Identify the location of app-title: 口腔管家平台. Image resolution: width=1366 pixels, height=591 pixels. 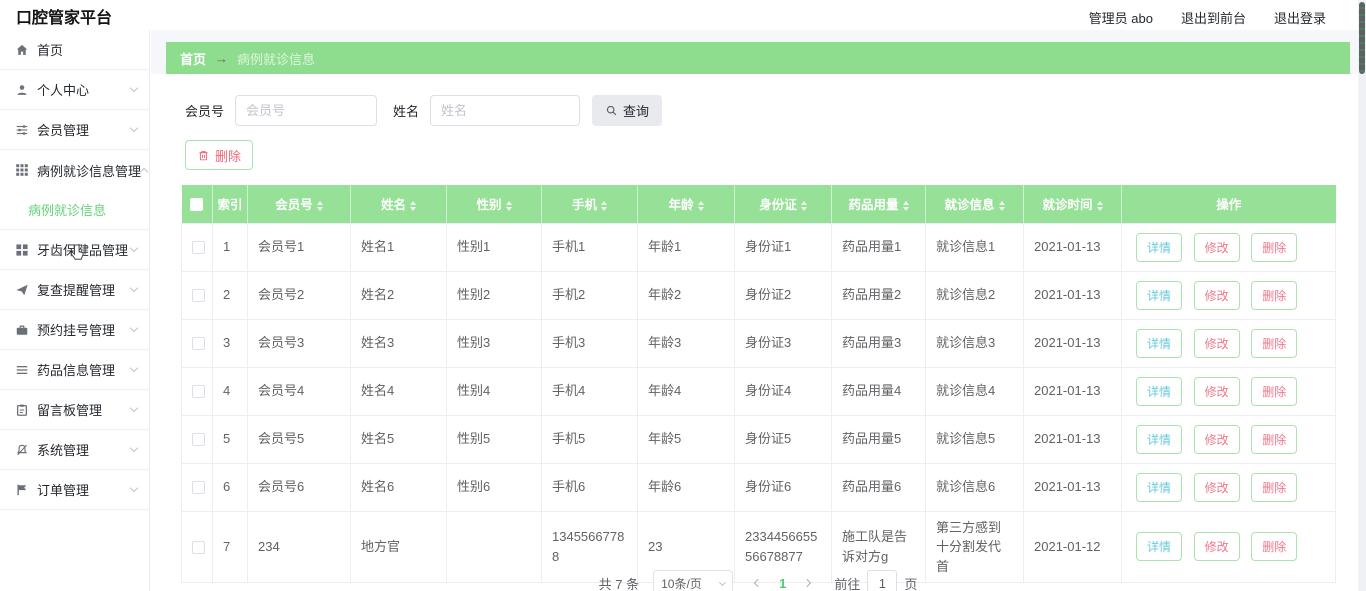
(64, 18).